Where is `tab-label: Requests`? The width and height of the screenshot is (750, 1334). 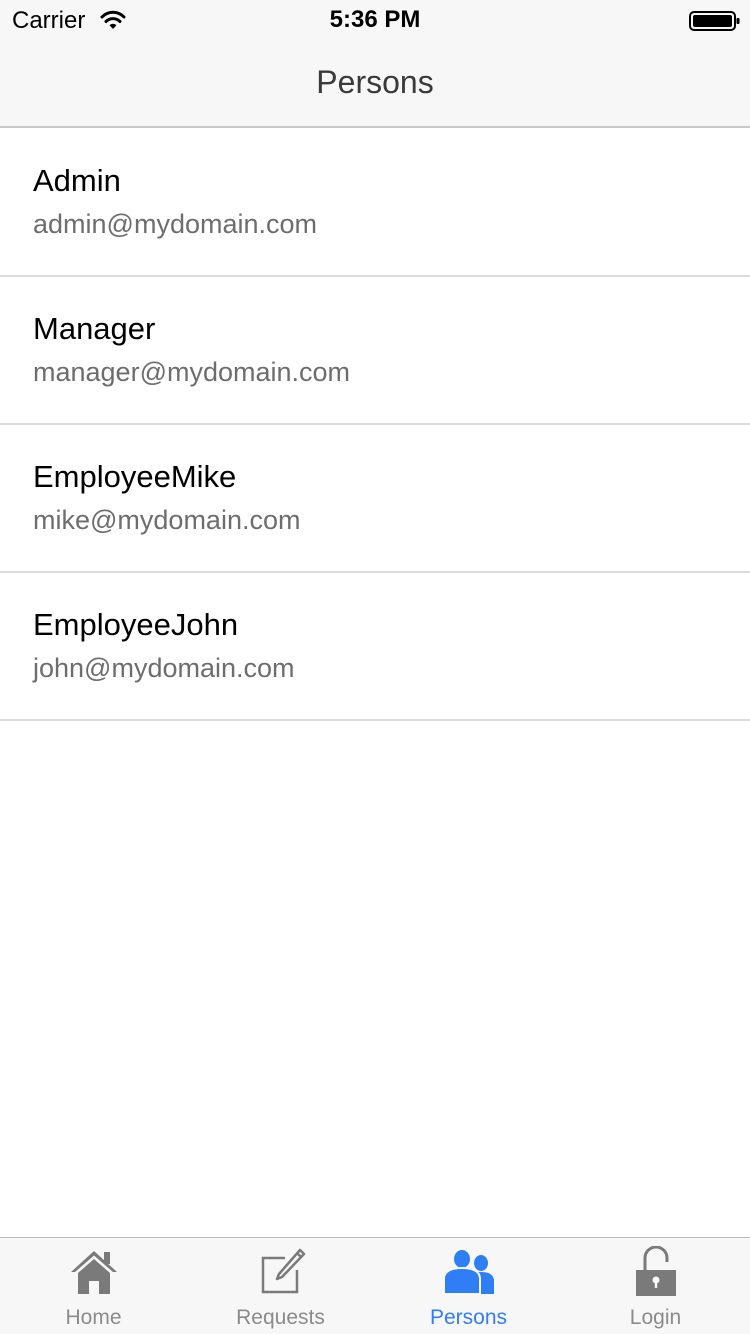 tab-label: Requests is located at coordinates (280, 1317).